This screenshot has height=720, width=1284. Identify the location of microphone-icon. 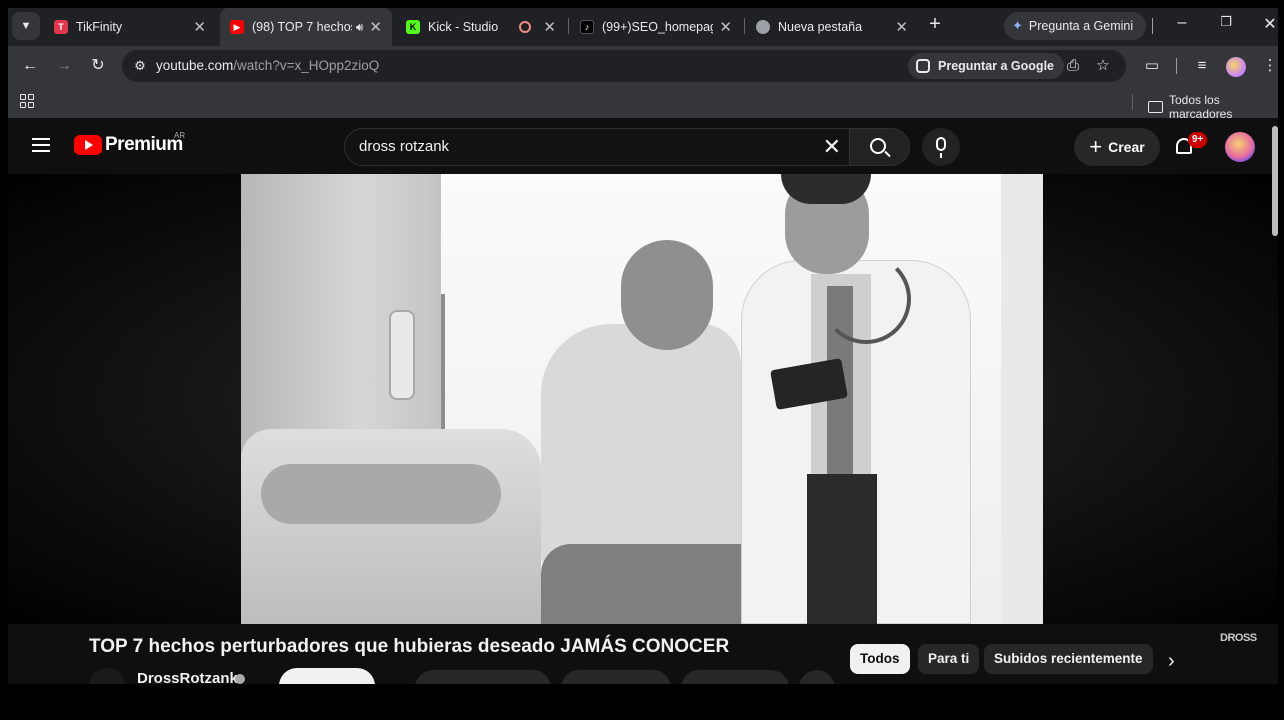
(941, 147).